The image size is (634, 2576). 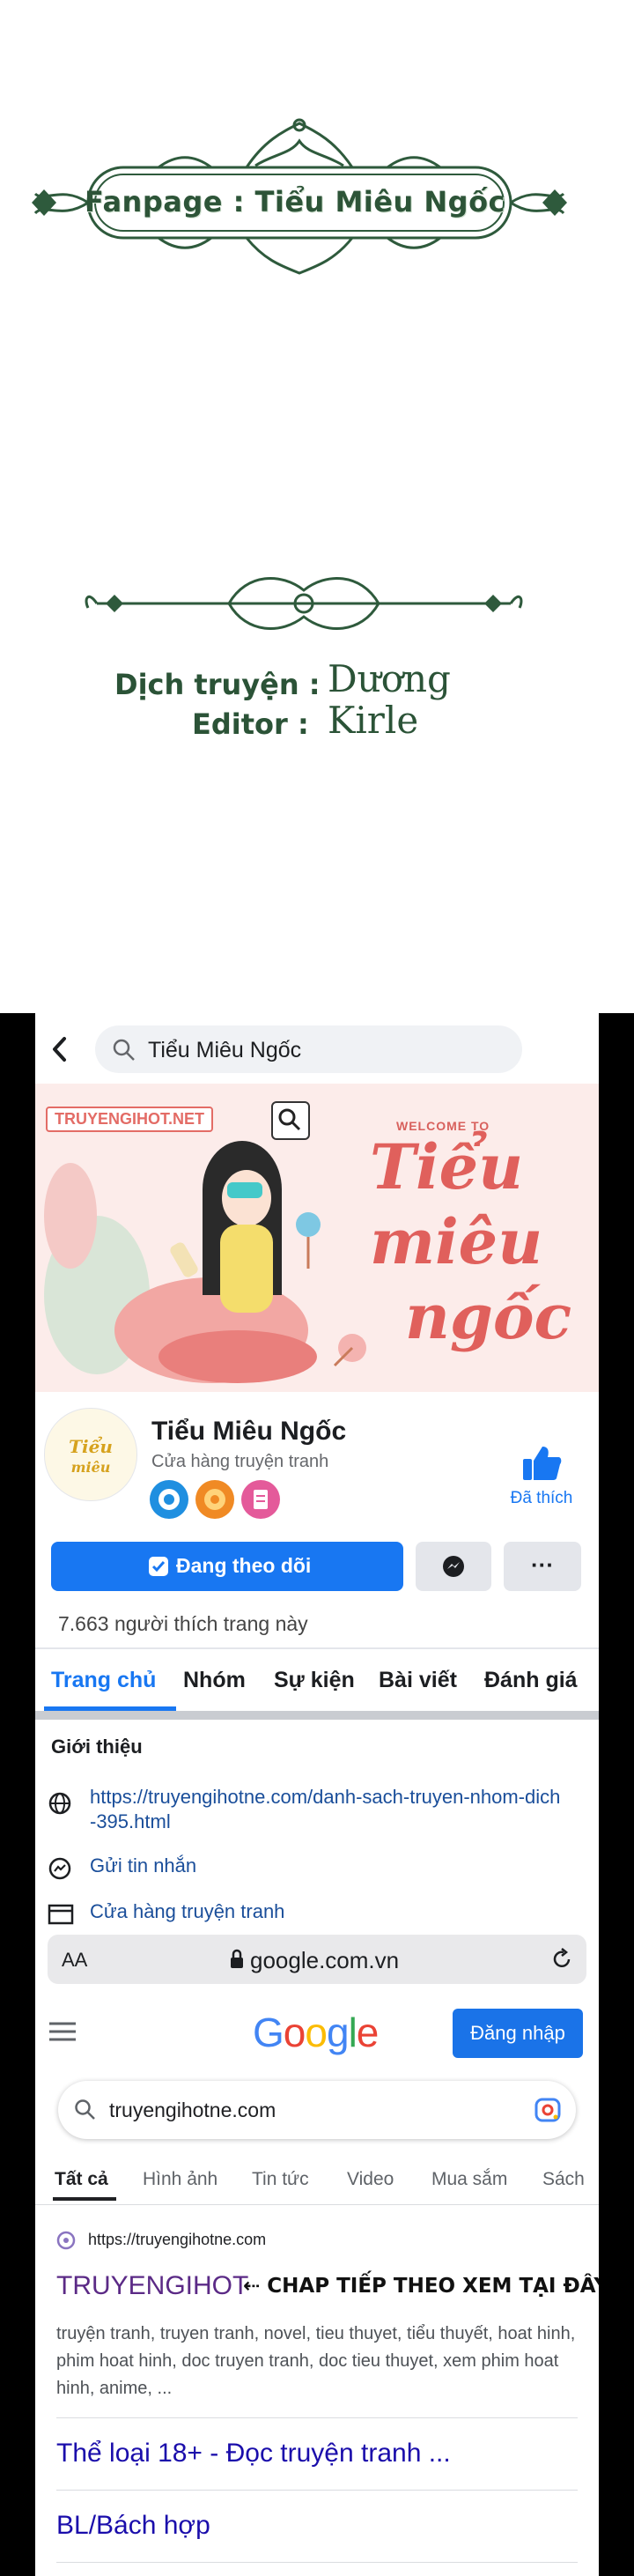 I want to click on tab-reviews: Đánh giá, so click(x=531, y=1681).